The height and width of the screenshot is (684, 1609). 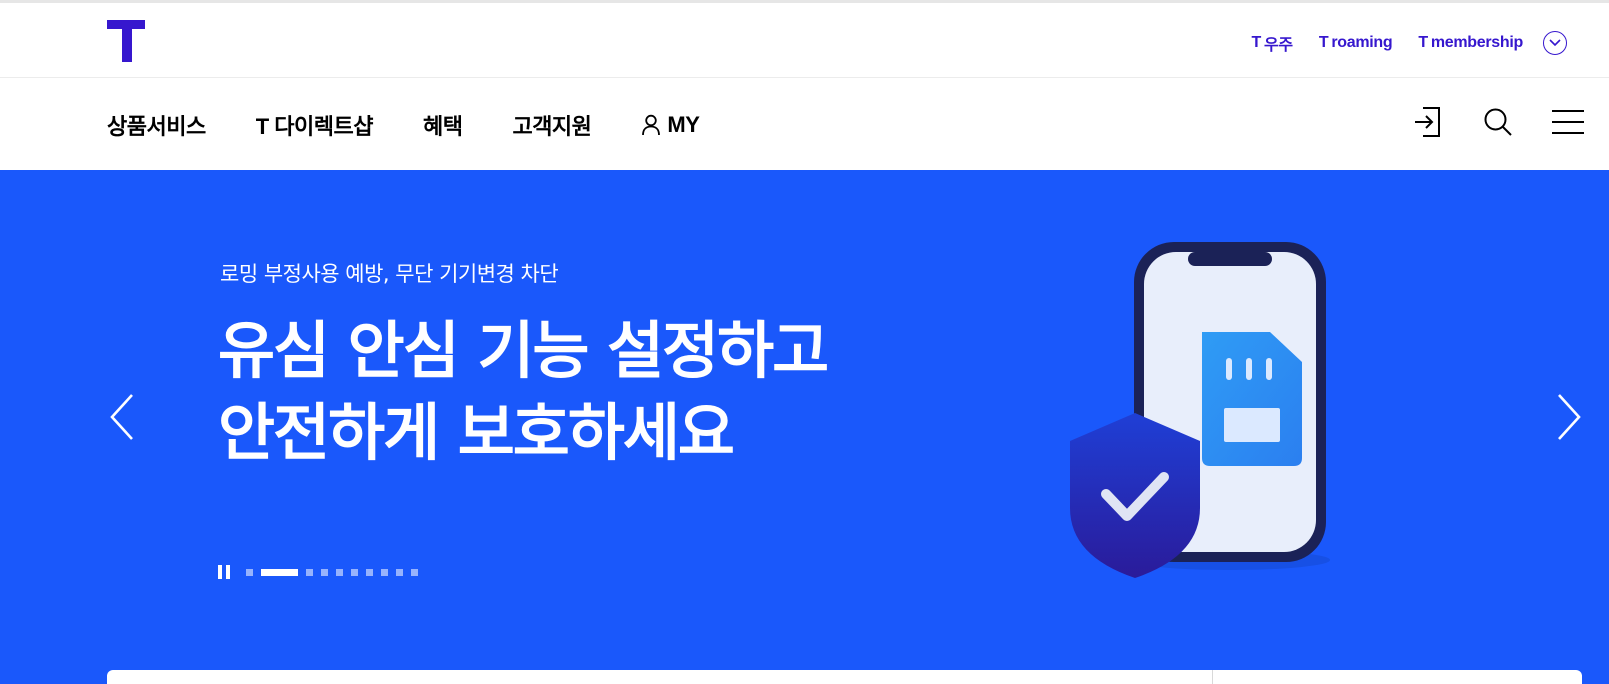 What do you see at coordinates (1428, 122) in the screenshot?
I see `login-icon` at bounding box center [1428, 122].